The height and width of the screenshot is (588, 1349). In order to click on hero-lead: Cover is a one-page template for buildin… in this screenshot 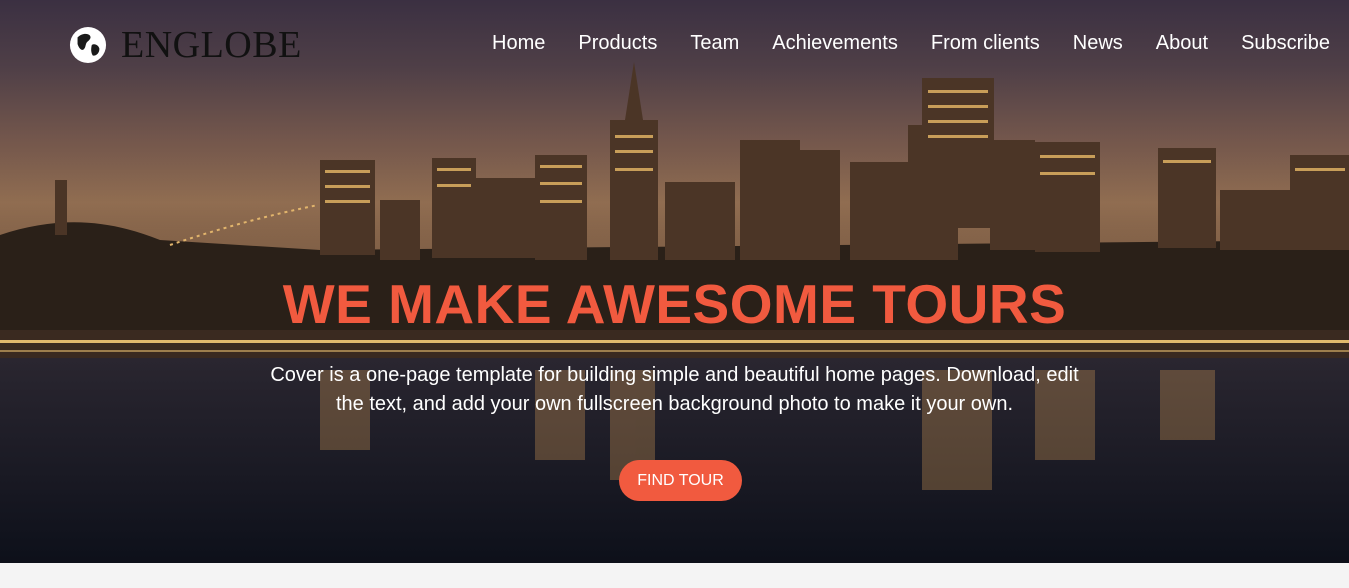, I will do `click(674, 390)`.